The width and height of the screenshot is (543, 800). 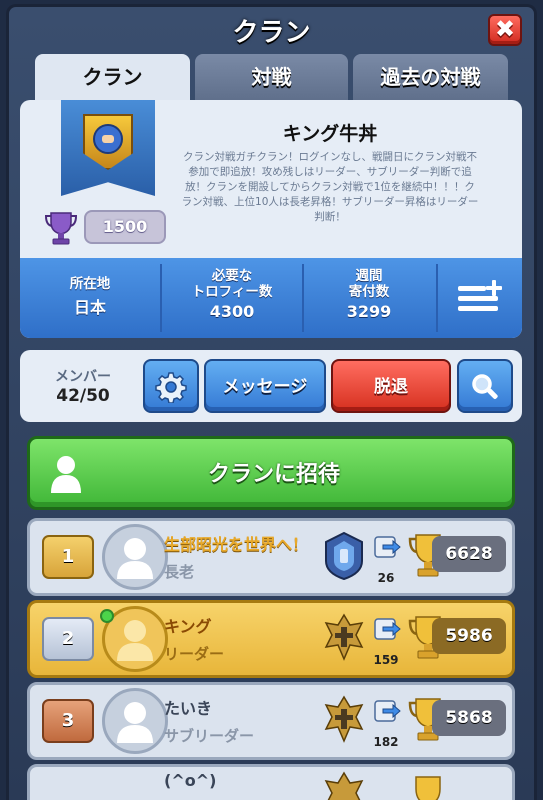 What do you see at coordinates (190, 780) in the screenshot?
I see `member-name: (^o^)` at bounding box center [190, 780].